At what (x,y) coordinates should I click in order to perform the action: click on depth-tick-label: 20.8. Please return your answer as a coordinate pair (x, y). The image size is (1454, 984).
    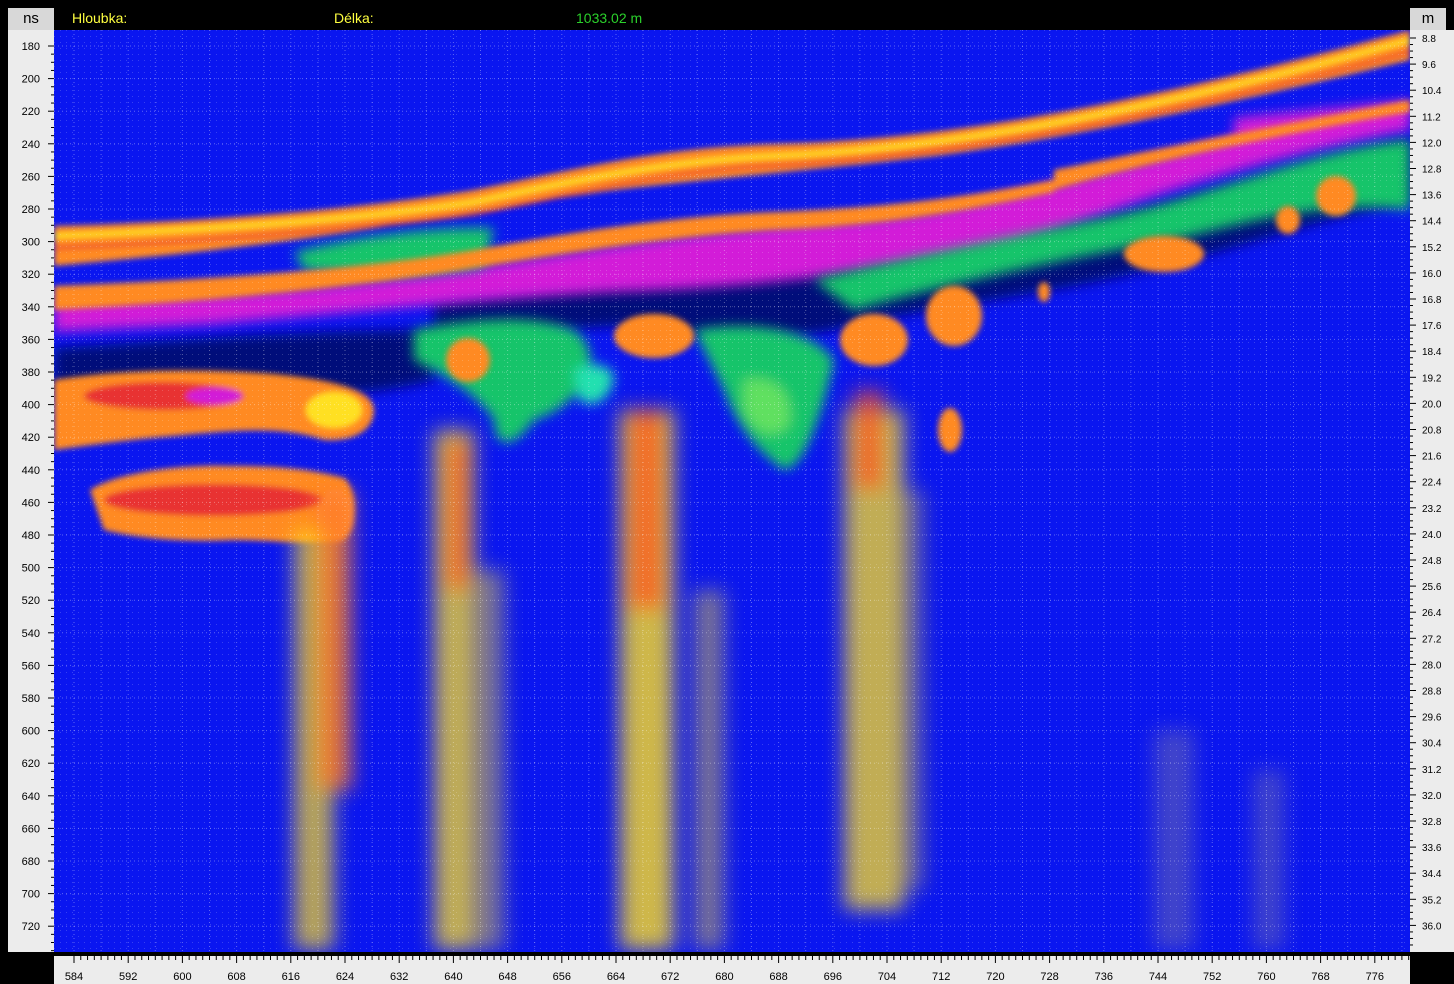
    Looking at the image, I should click on (1432, 431).